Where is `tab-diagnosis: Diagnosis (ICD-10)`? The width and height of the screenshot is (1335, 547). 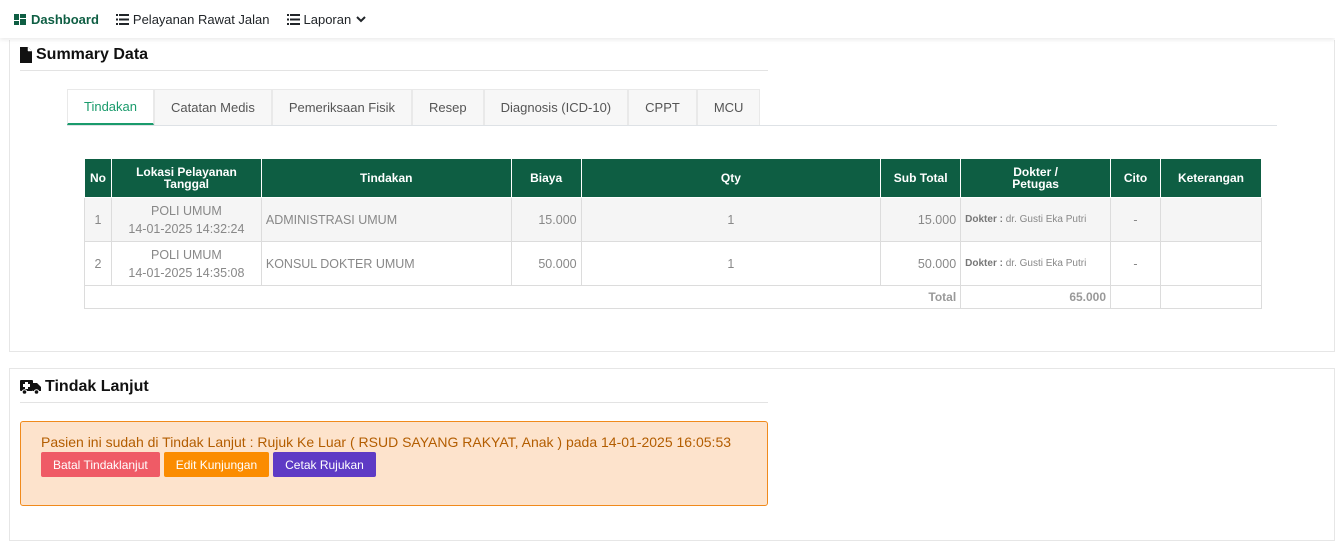 tab-diagnosis: Diagnosis (ICD-10) is located at coordinates (556, 107).